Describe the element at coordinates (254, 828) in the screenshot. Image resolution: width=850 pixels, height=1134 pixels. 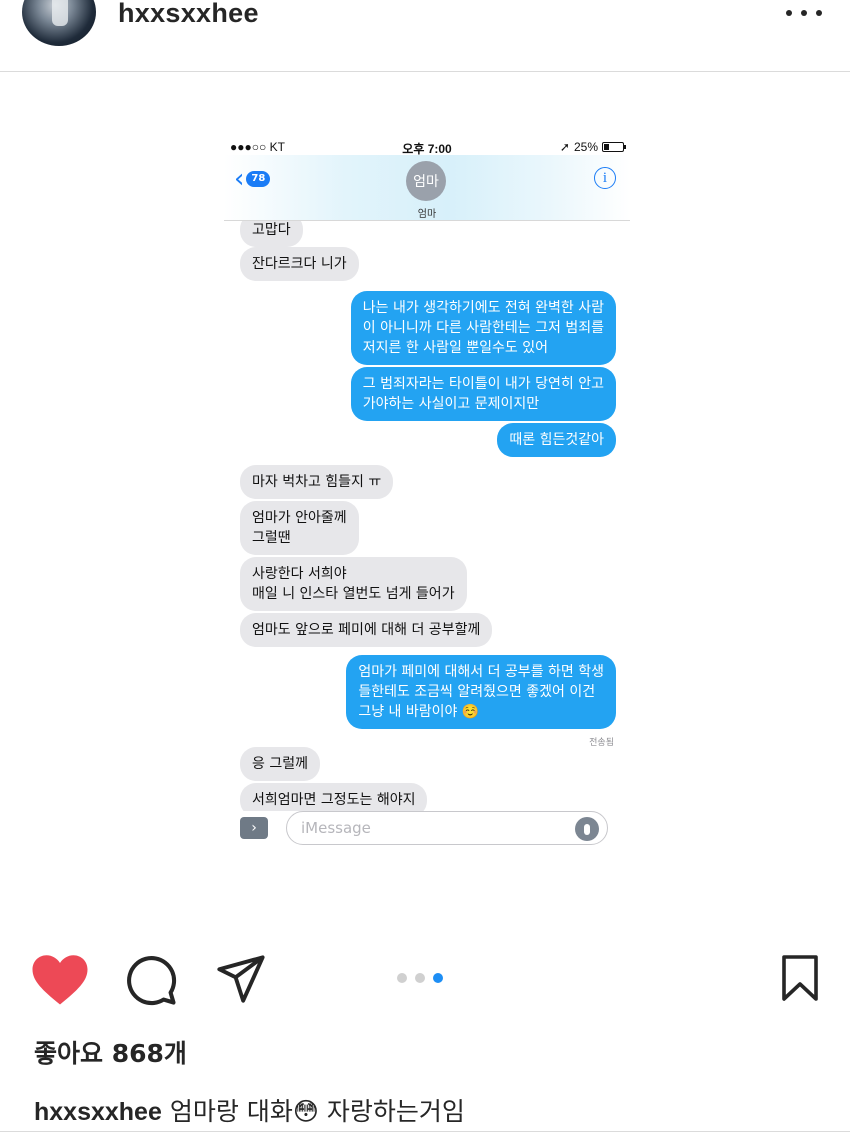
I see `apps-expand-button: ›` at that location.